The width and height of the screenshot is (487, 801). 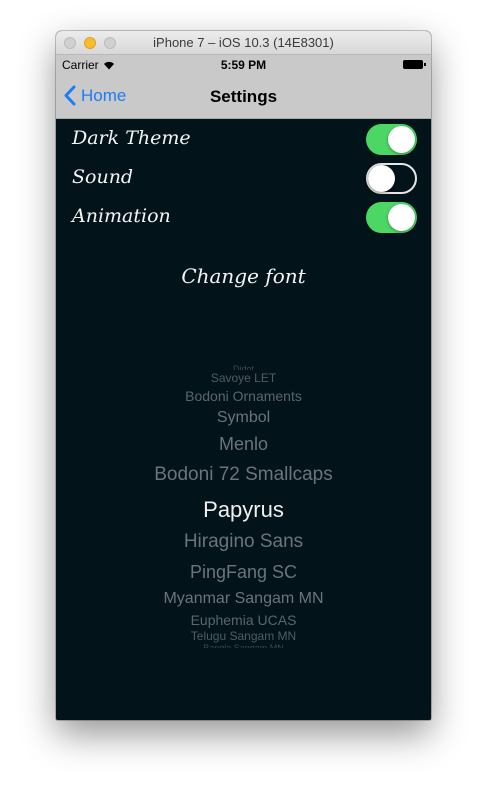 I want to click on setting-row-animation: Animation, so click(x=243, y=217).